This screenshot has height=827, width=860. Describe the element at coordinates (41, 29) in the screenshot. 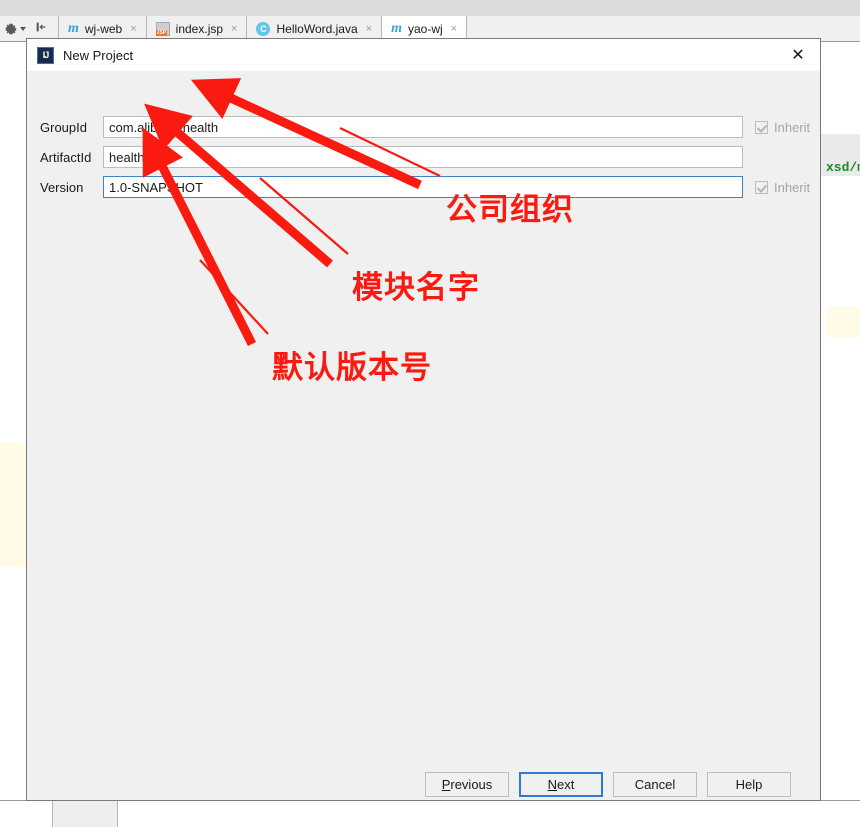

I see `collapse-panel-icon` at that location.